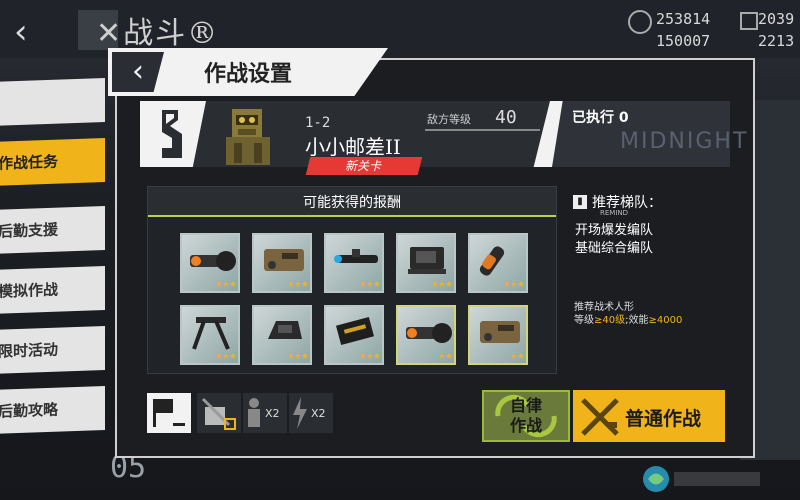  I want to click on left-menu-item-guide: 后勤攻略, so click(52, 410).